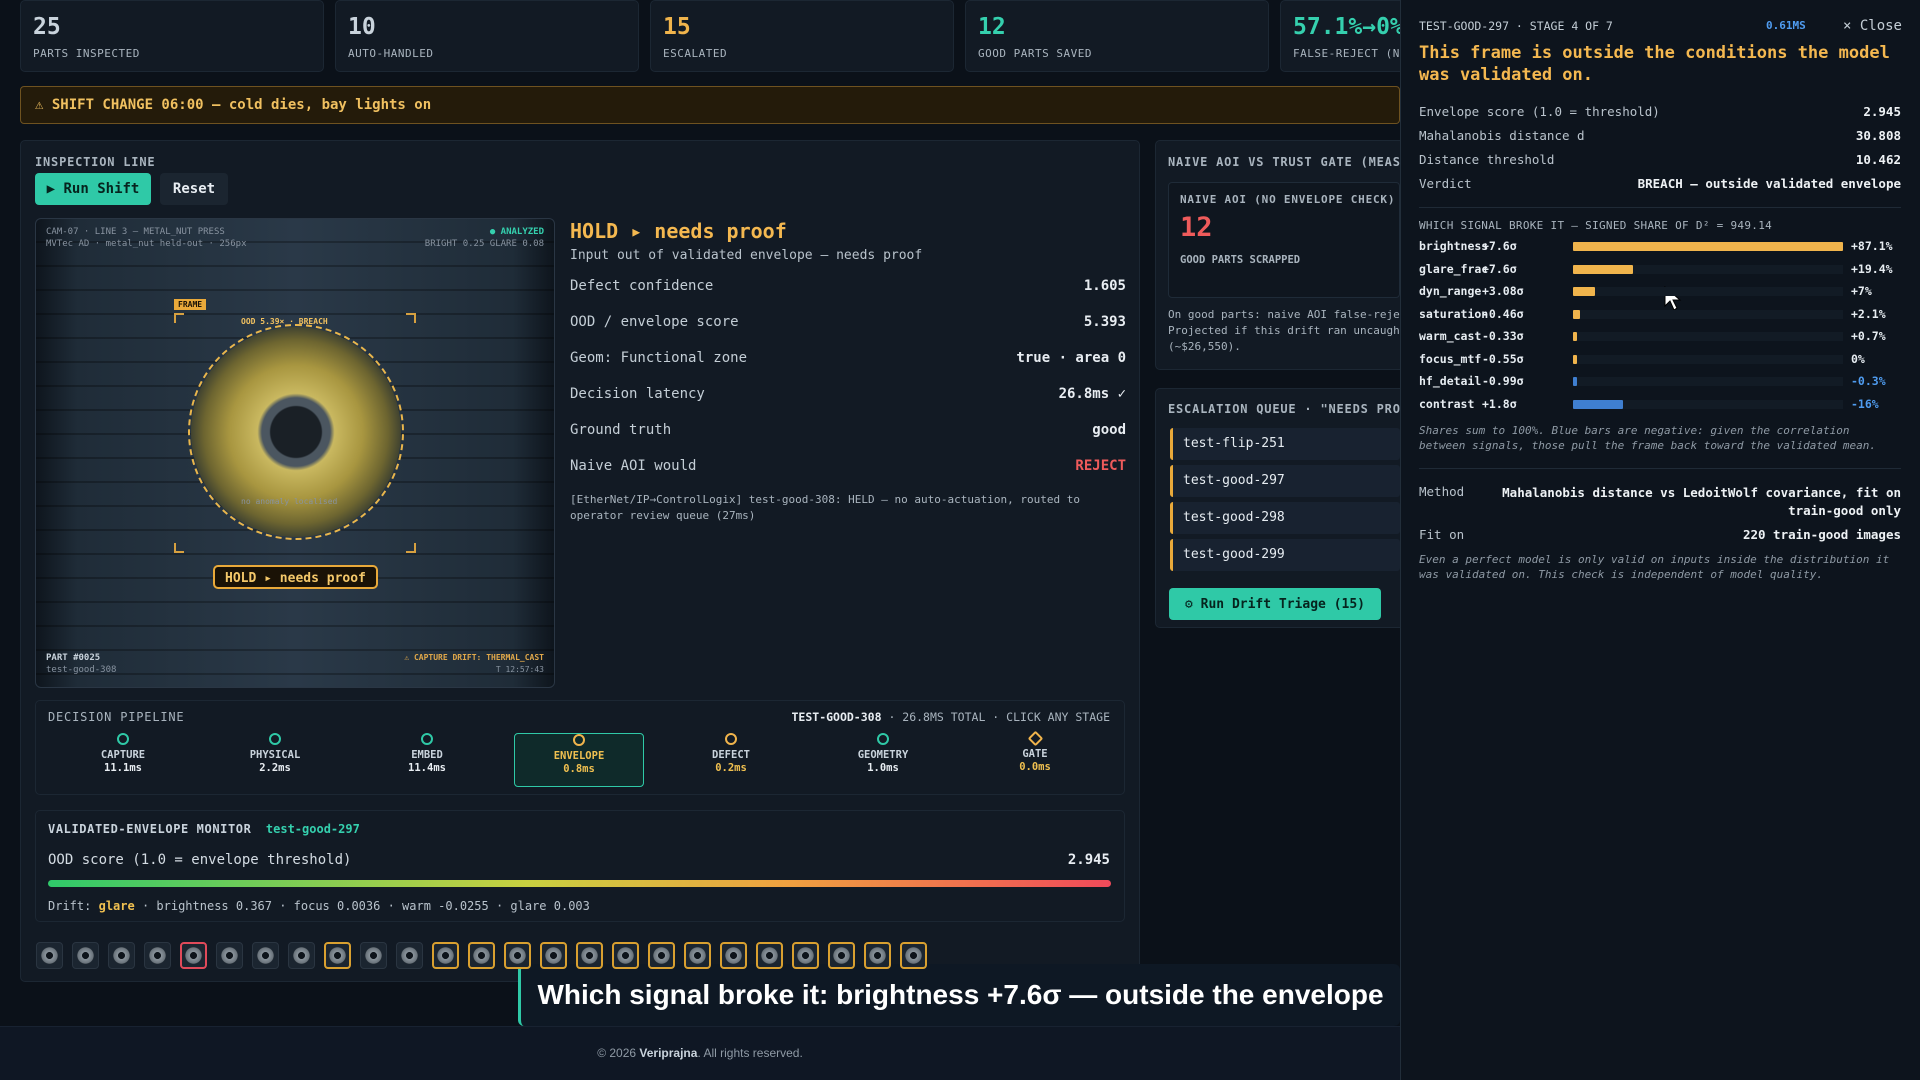  Describe the element at coordinates (275, 760) in the screenshot. I see `pipeline-stage-physical: PHYSICAL 2.2ms` at that location.